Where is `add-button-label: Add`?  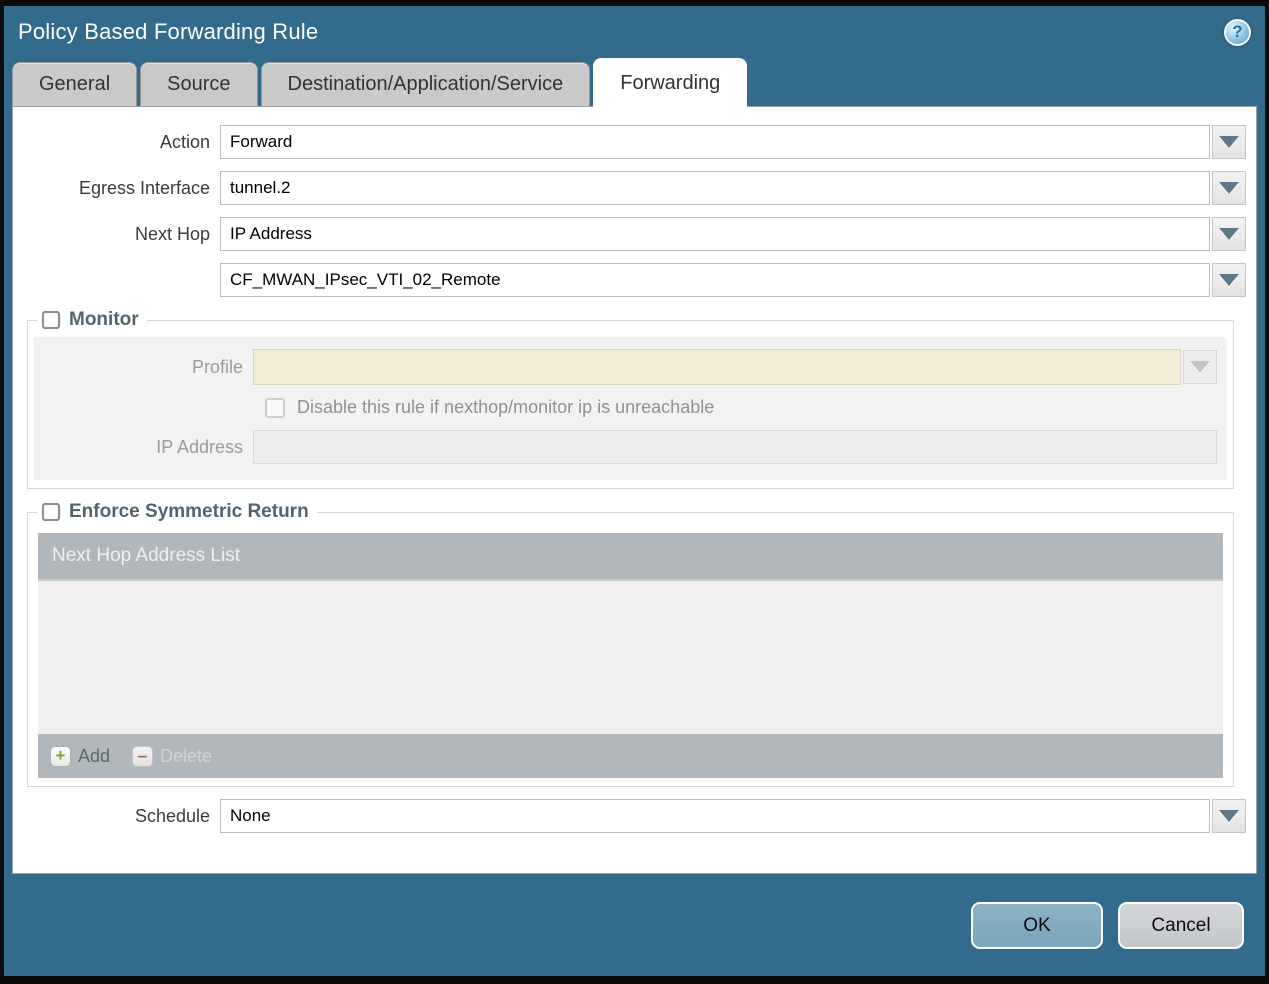 add-button-label: Add is located at coordinates (94, 755).